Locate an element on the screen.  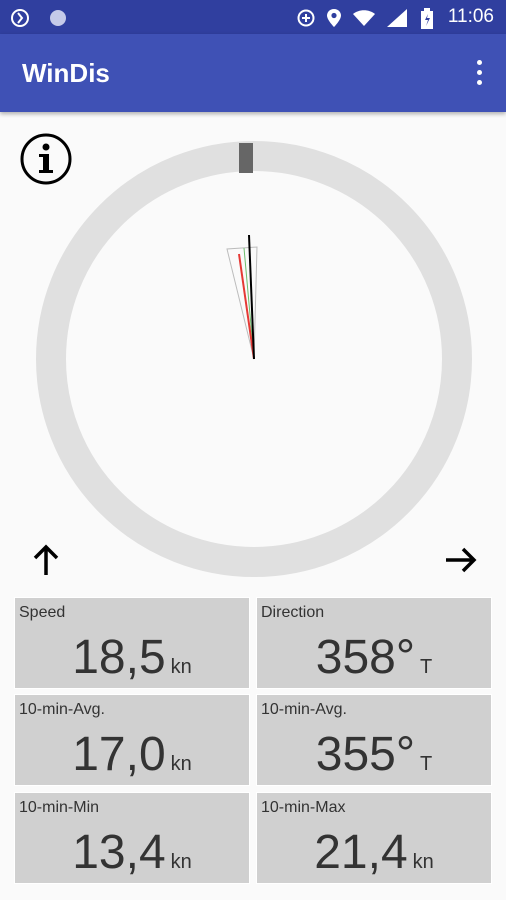
speed-tile: Speed 18,5 kn is located at coordinates (132, 643).